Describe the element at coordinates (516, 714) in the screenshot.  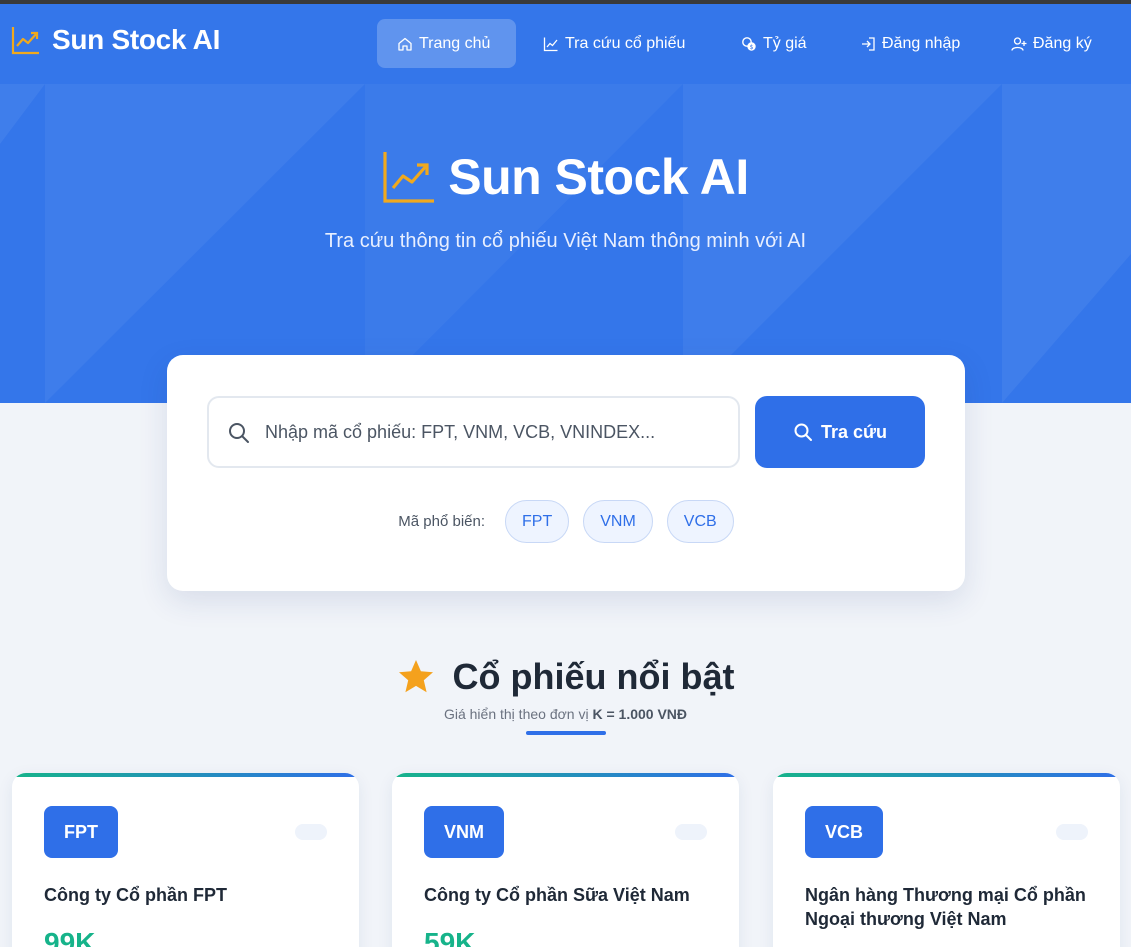
I see `featured-subtitle-prefix: Giá hiển thị theo đơn vị` at that location.